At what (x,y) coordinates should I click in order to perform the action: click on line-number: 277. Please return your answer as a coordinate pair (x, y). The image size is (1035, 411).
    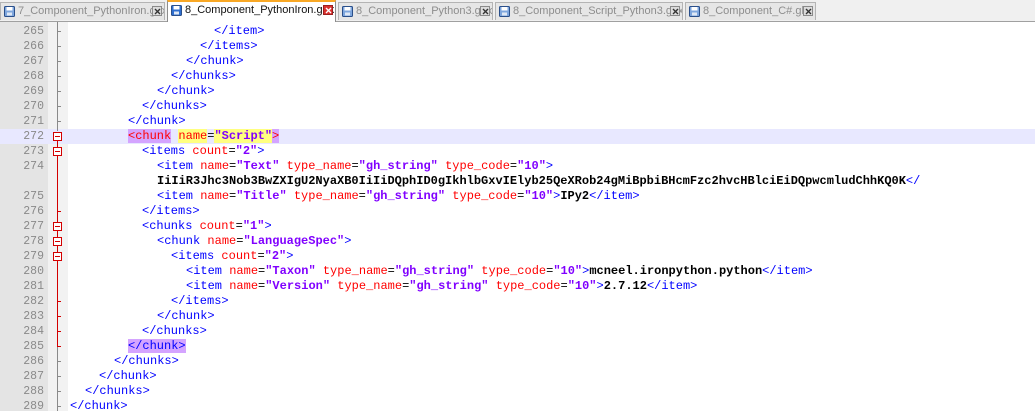
    Looking at the image, I should click on (33, 226).